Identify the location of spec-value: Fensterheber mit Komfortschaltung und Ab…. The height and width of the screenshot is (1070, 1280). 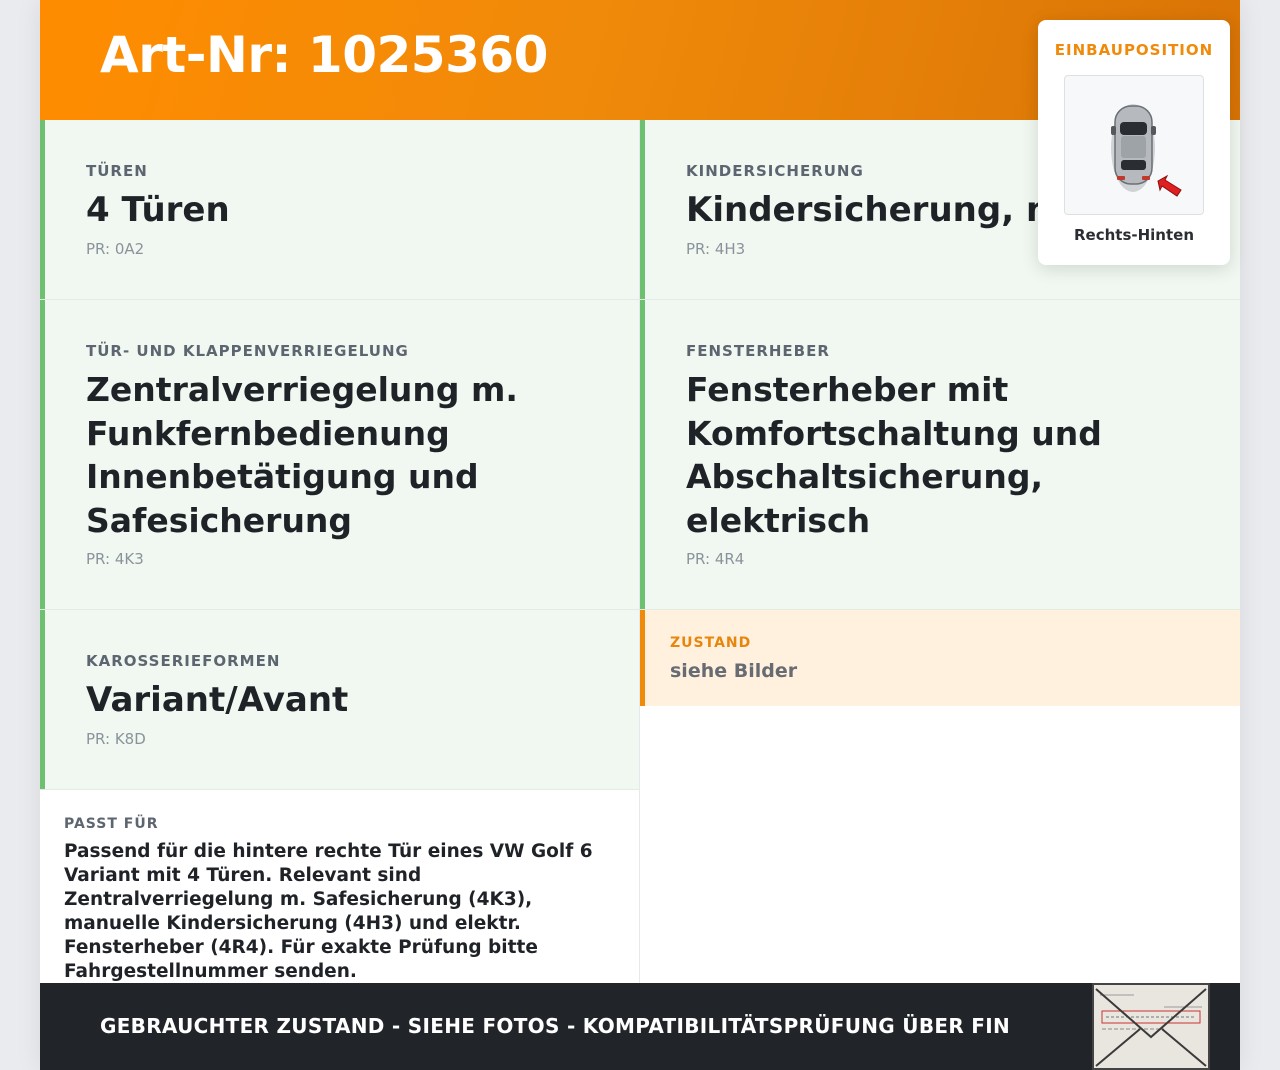
(894, 455).